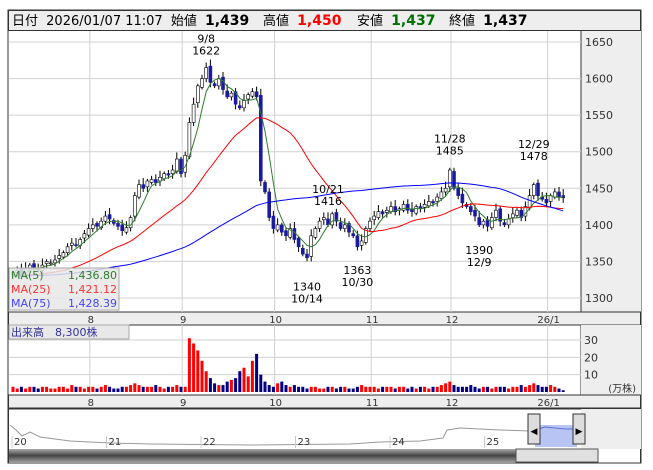 This screenshot has height=470, width=653. Describe the element at coordinates (557, 455) in the screenshot. I see `scrollbar-thumb` at that location.